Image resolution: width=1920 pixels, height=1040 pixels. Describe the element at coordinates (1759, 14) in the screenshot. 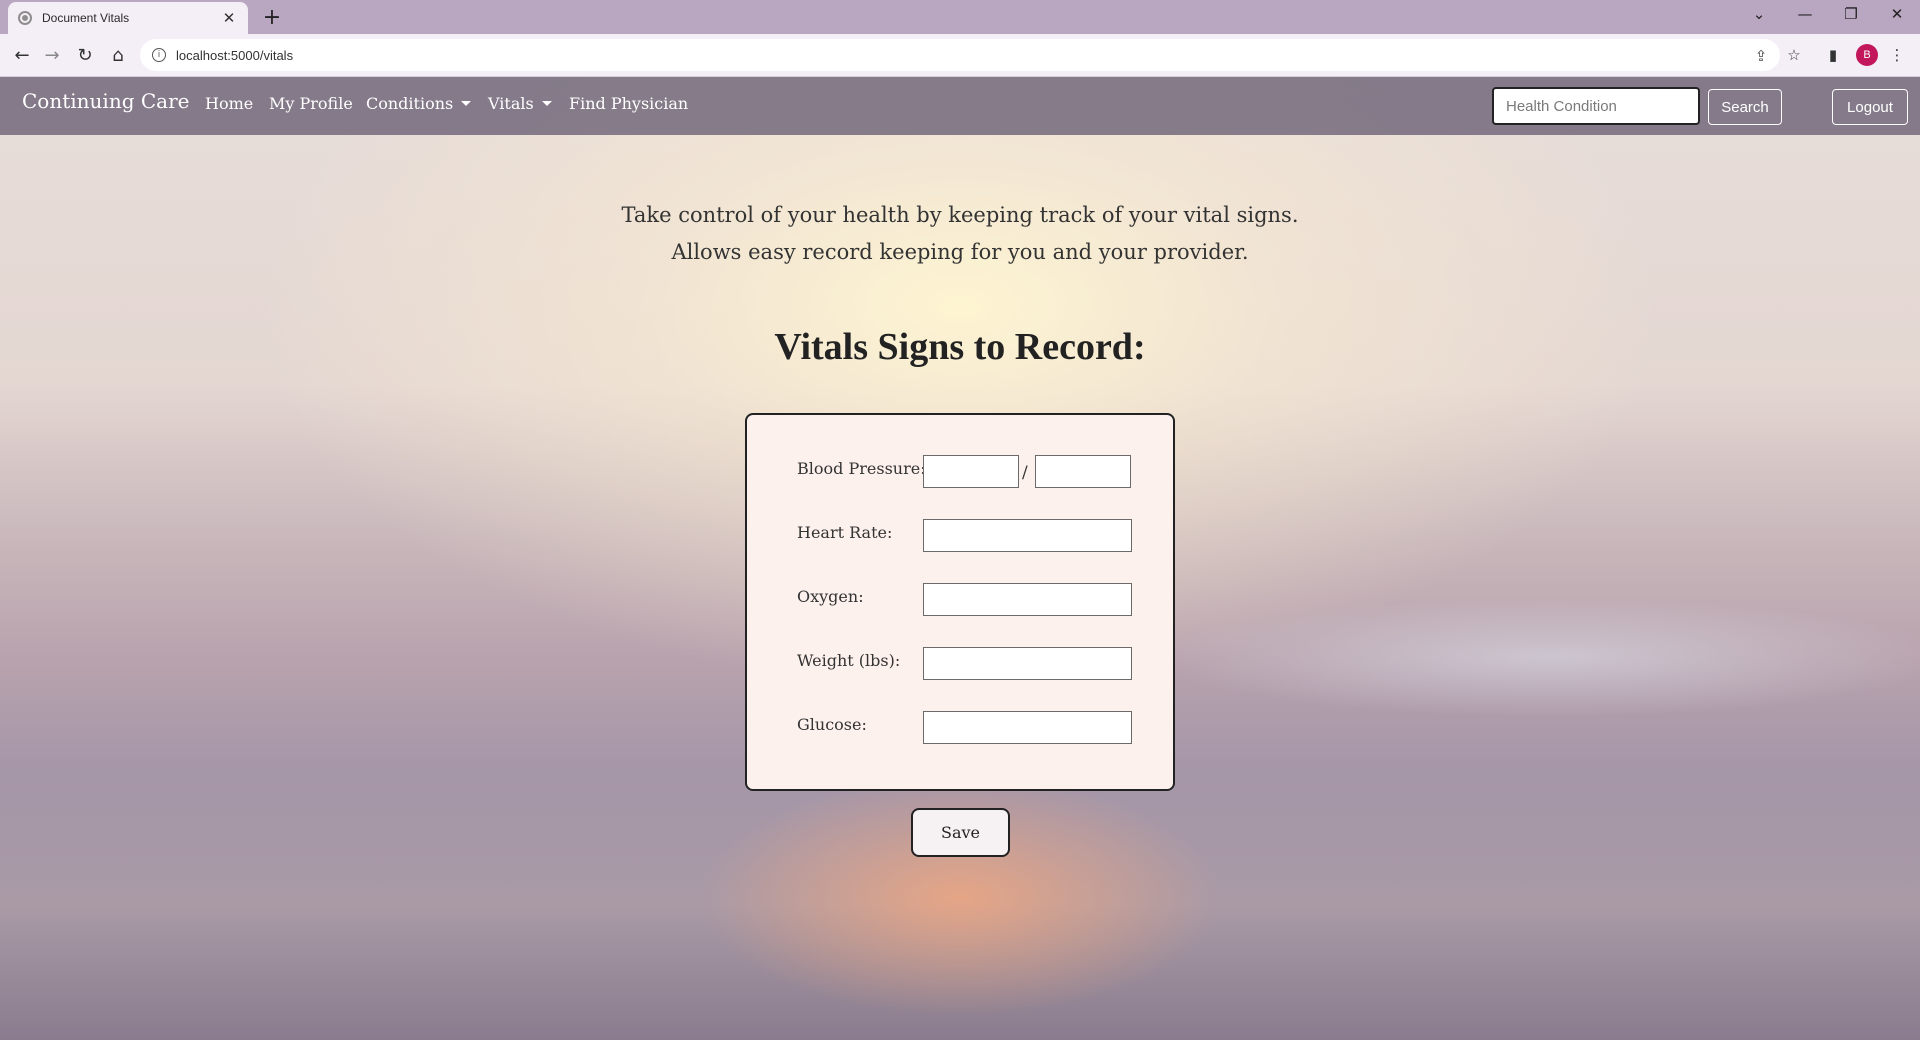

I see `tab-search-icon: ⌄` at that location.